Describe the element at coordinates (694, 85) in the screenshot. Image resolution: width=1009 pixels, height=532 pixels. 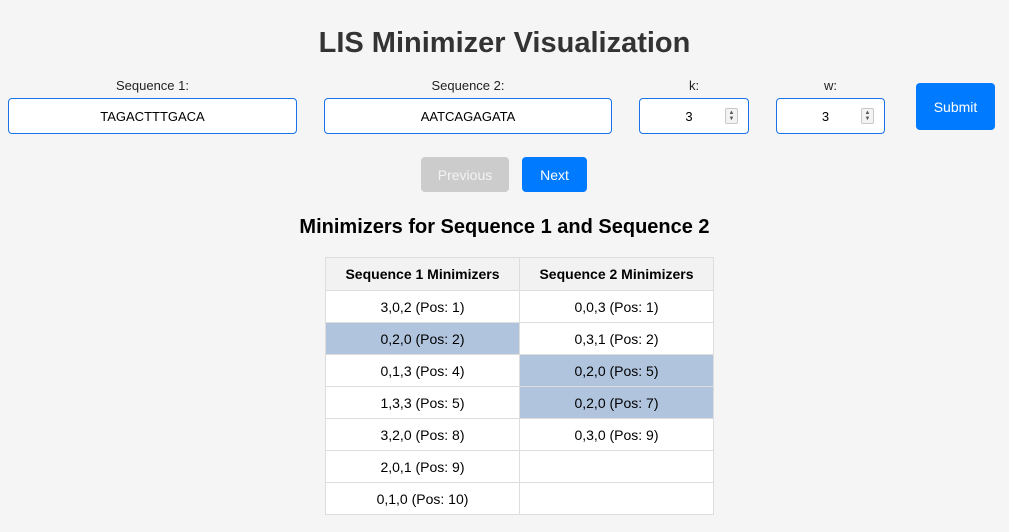
I see `k-label: k:` at that location.